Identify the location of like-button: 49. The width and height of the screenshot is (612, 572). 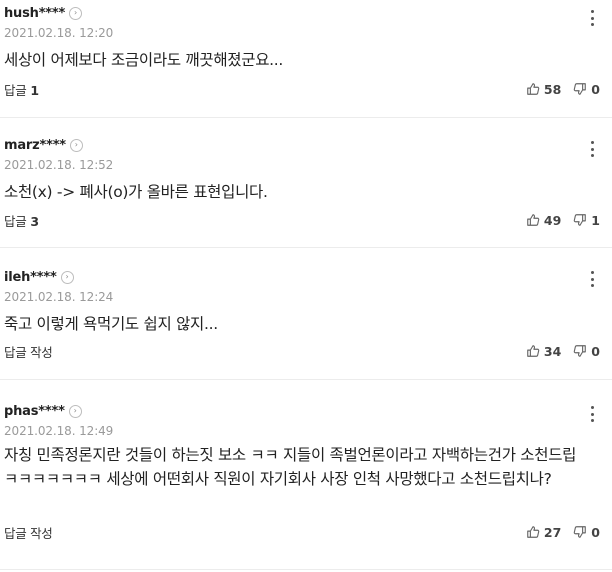
(543, 220).